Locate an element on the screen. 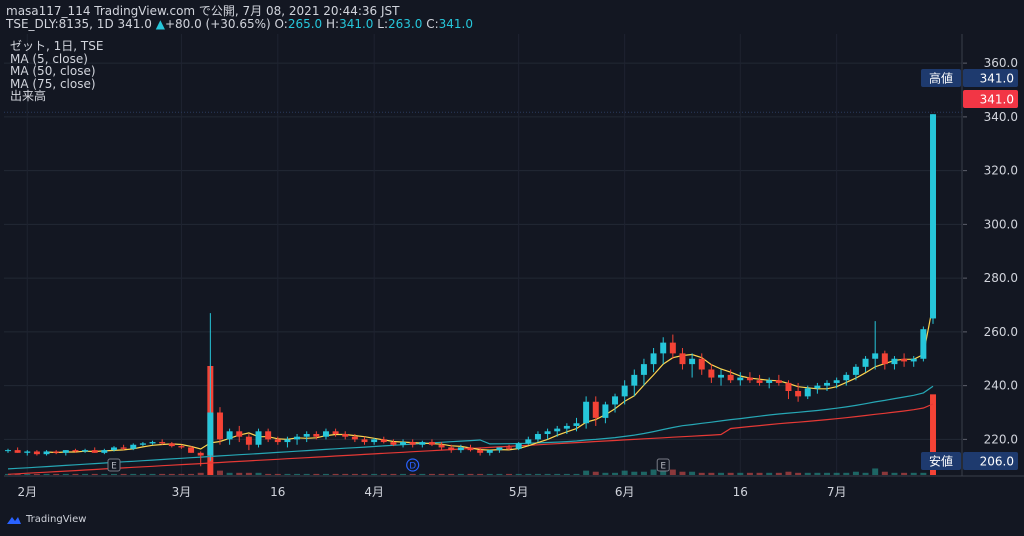 This screenshot has height=536, width=1024. low-label-badge: 安値 is located at coordinates (941, 461).